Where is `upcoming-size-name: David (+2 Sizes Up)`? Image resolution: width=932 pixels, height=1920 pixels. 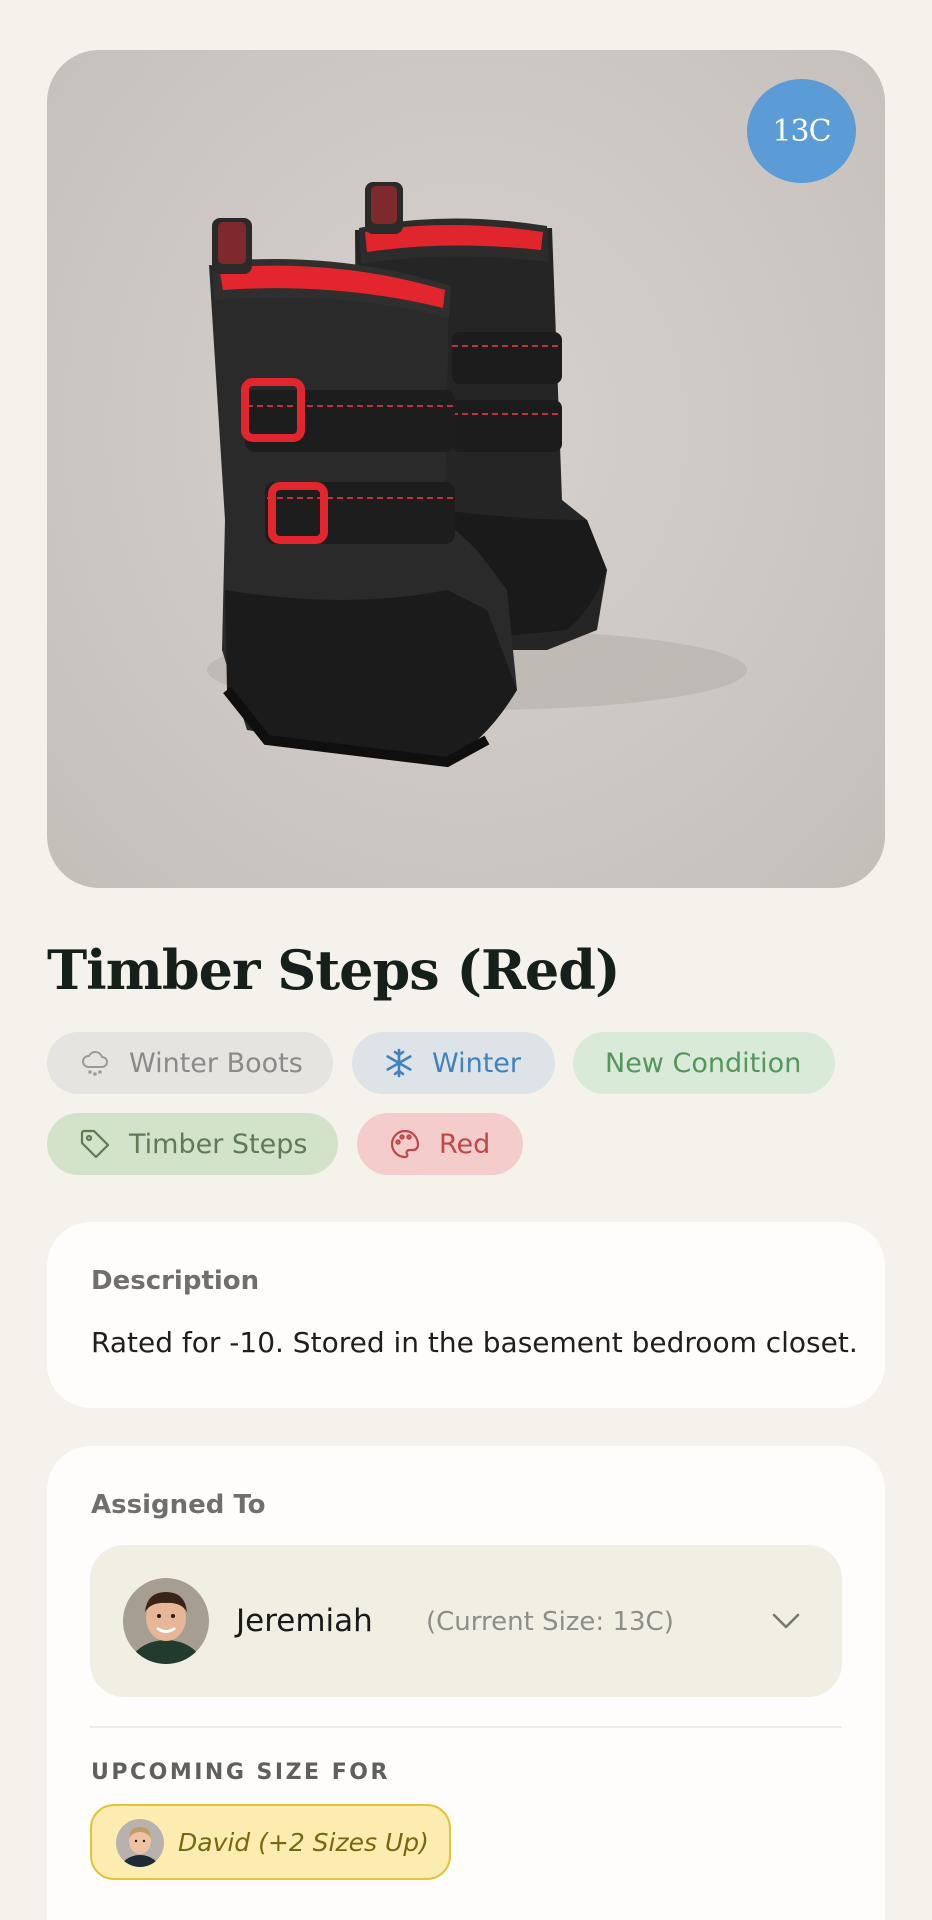
upcoming-size-name: David (+2 Sizes Up) is located at coordinates (303, 1842).